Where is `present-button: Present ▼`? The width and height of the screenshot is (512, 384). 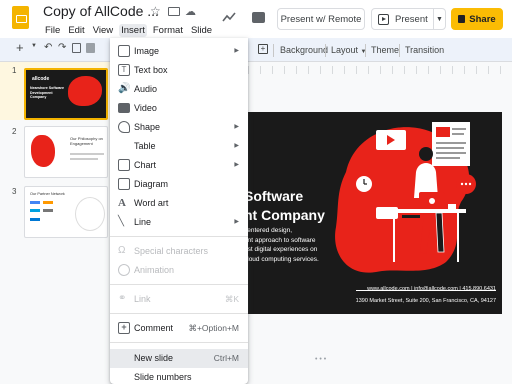
present-button: Present ▼ is located at coordinates (408, 19).